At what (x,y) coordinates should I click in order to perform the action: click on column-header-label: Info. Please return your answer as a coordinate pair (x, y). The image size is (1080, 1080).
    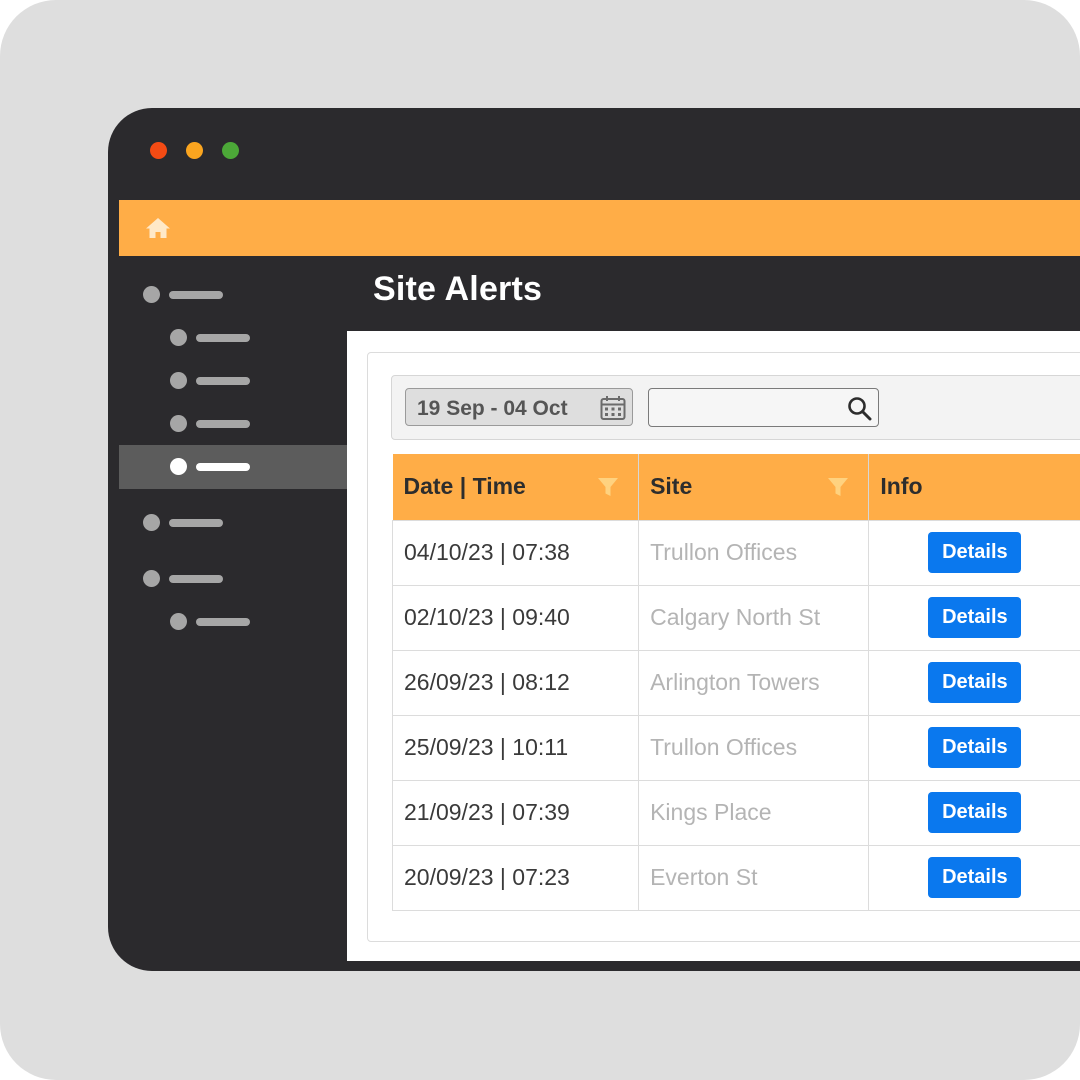
    Looking at the image, I should click on (901, 486).